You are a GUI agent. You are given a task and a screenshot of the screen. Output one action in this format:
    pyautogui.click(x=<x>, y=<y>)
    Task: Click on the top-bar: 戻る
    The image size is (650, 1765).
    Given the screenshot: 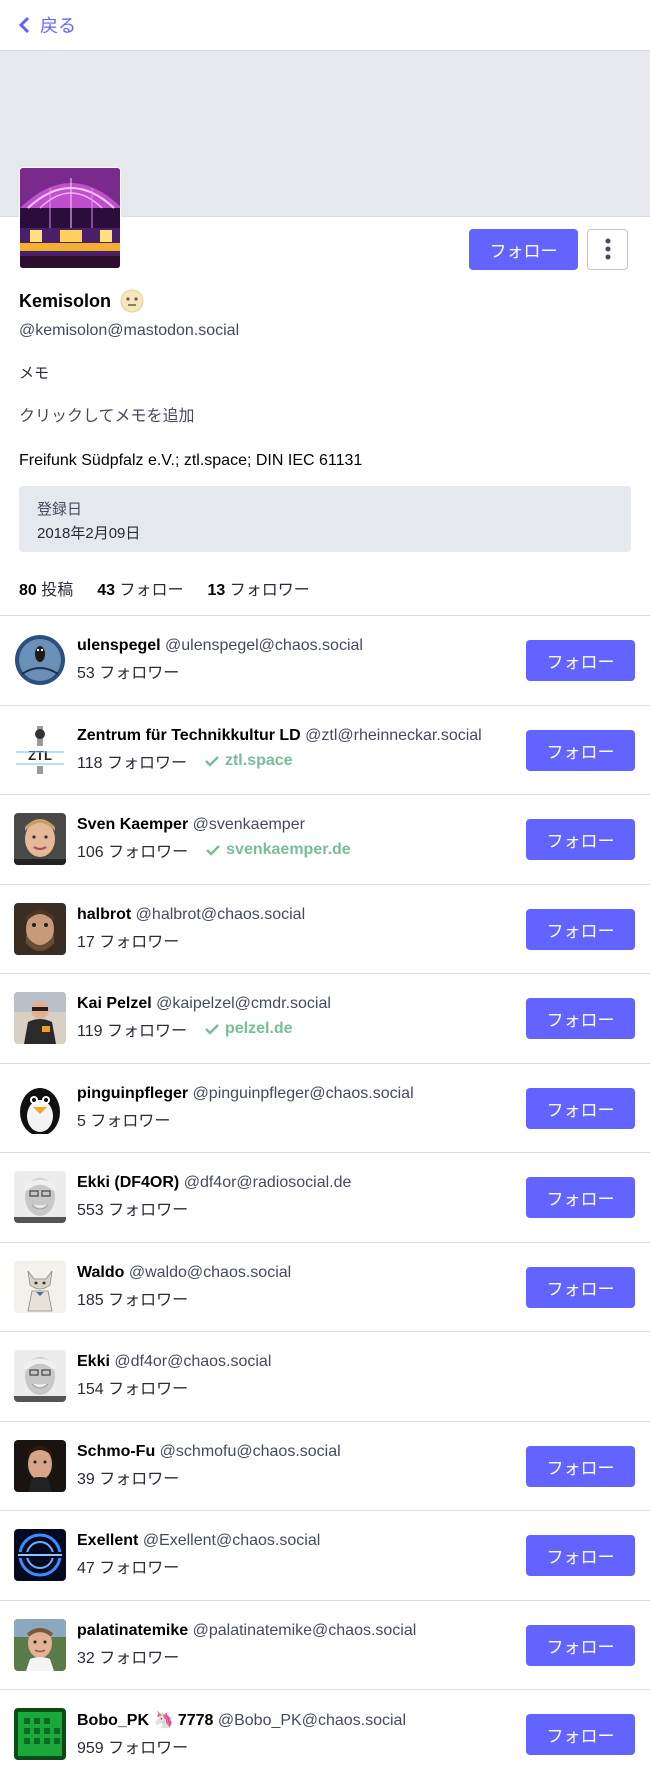 What is the action you would take?
    pyautogui.click(x=325, y=25)
    